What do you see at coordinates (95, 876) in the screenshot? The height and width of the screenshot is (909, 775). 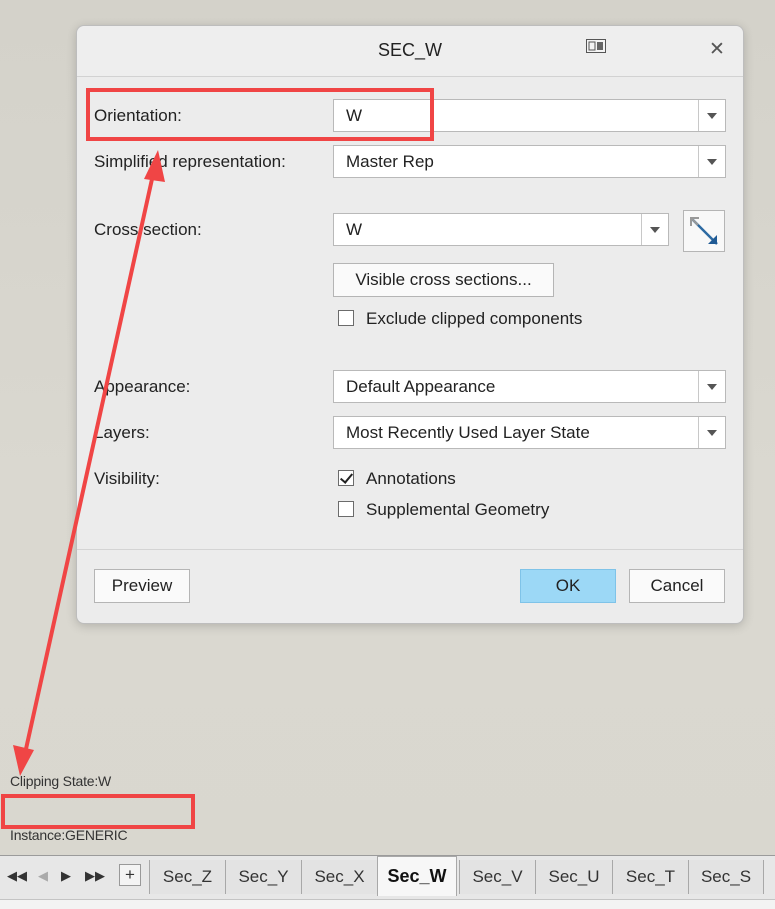 I see `last-tab-icon: ▶▶` at bounding box center [95, 876].